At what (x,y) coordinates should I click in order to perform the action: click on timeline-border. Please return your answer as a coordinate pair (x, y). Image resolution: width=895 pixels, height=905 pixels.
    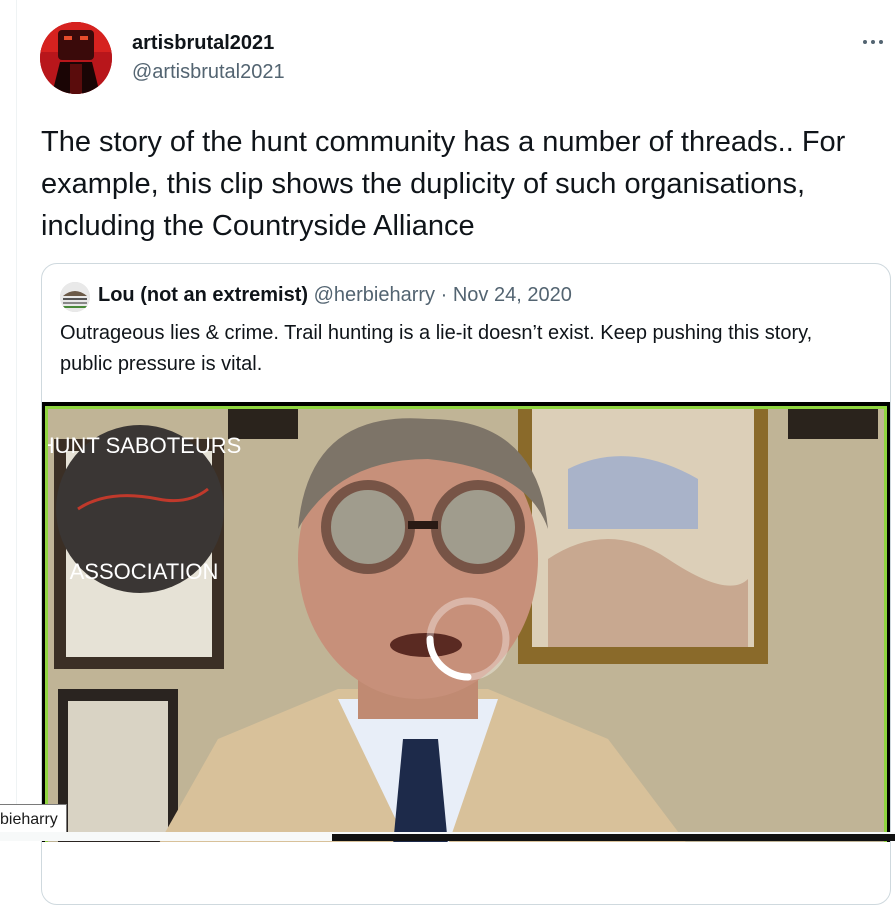
    Looking at the image, I should click on (16, 420).